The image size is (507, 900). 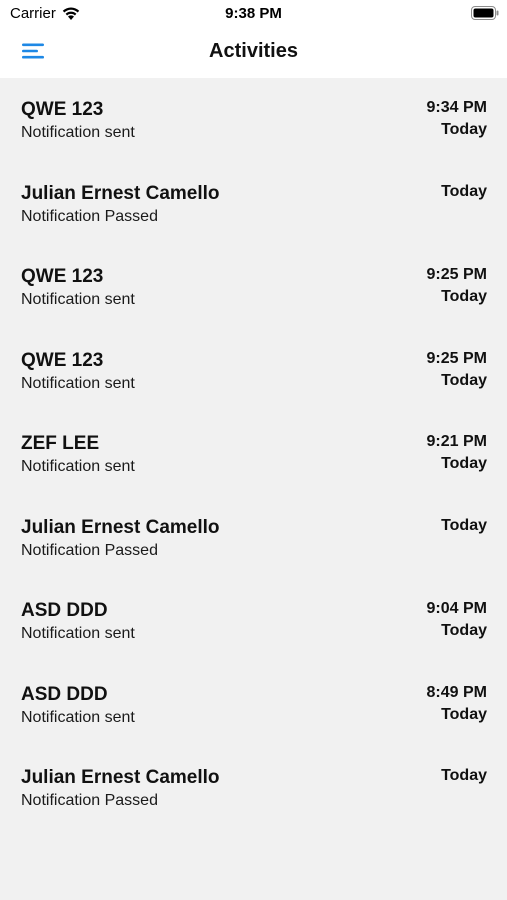 I want to click on activity-time: 8:49 PM, so click(x=456, y=692).